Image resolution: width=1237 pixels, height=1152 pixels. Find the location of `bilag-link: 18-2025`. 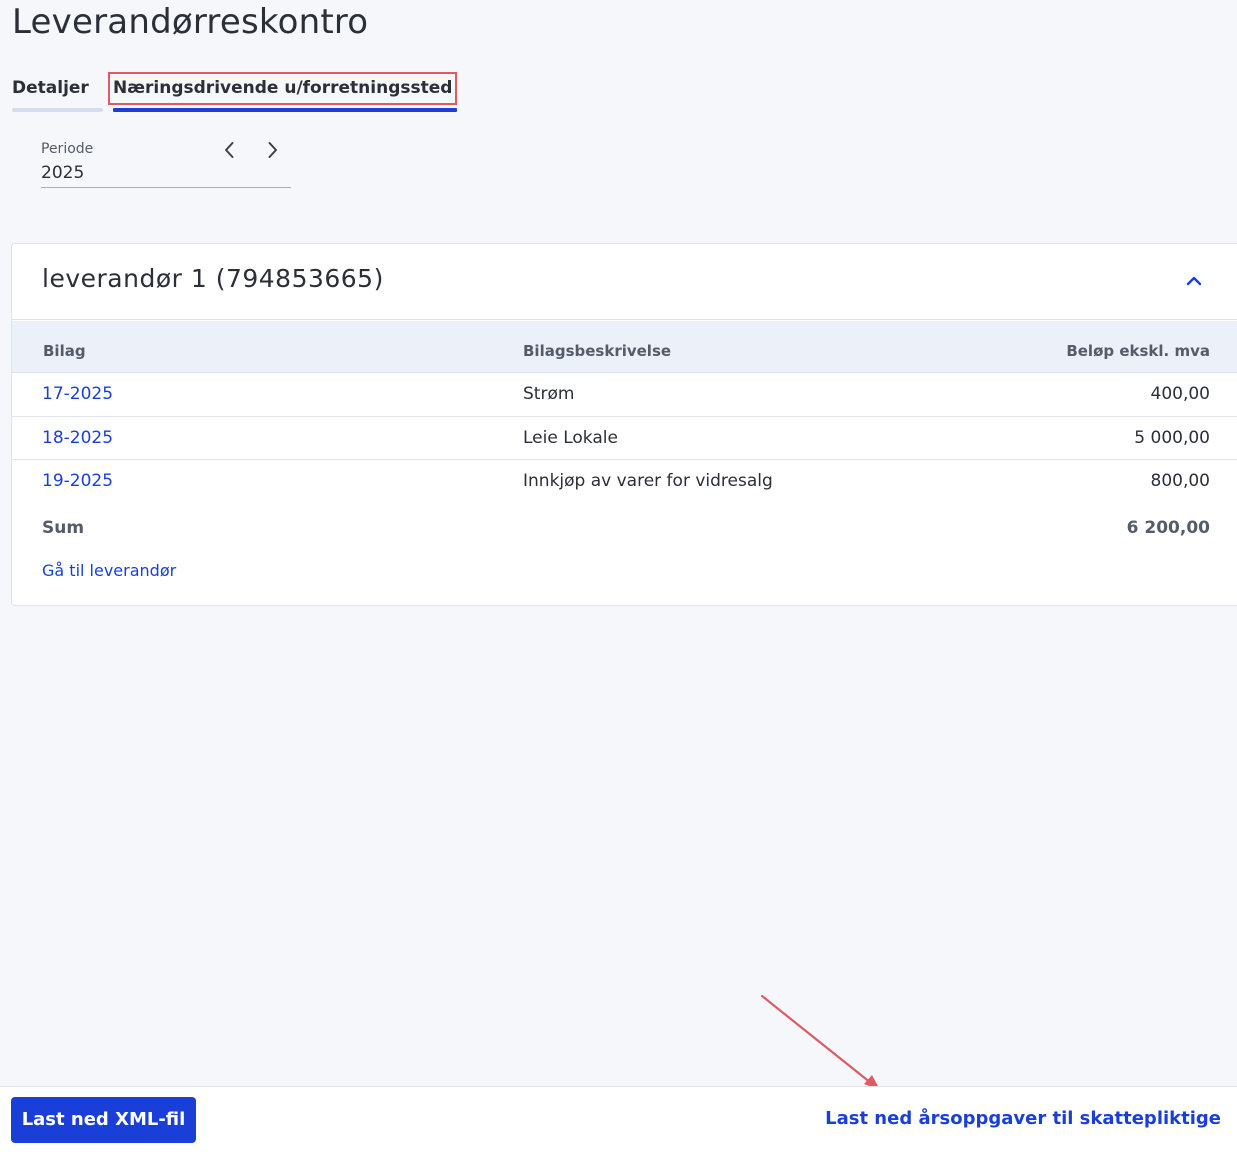

bilag-link: 18-2025 is located at coordinates (77, 438).